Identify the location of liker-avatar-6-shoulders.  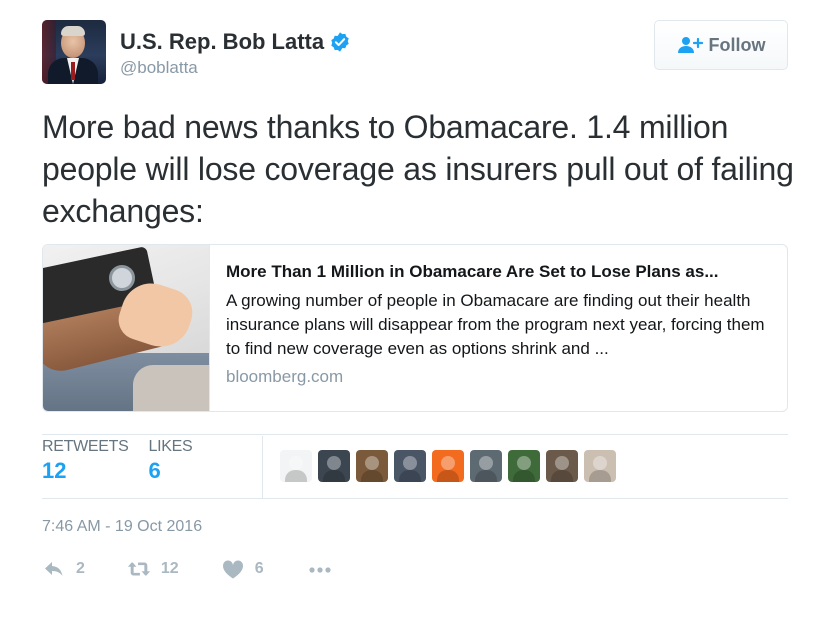
(486, 476).